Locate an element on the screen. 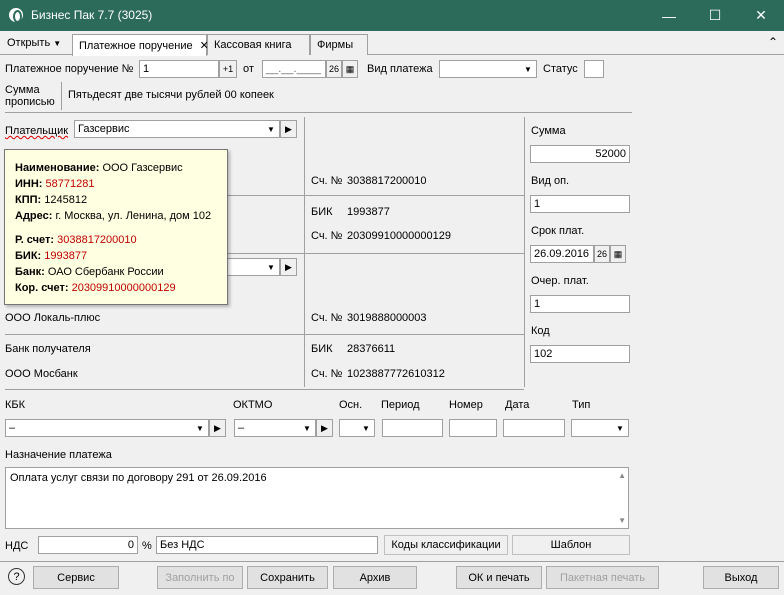  kbk-open-button: ▶ is located at coordinates (217, 428).